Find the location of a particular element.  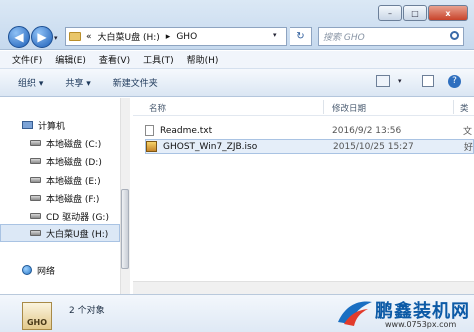

menu-tools: 工具(T) is located at coordinates (158, 59).